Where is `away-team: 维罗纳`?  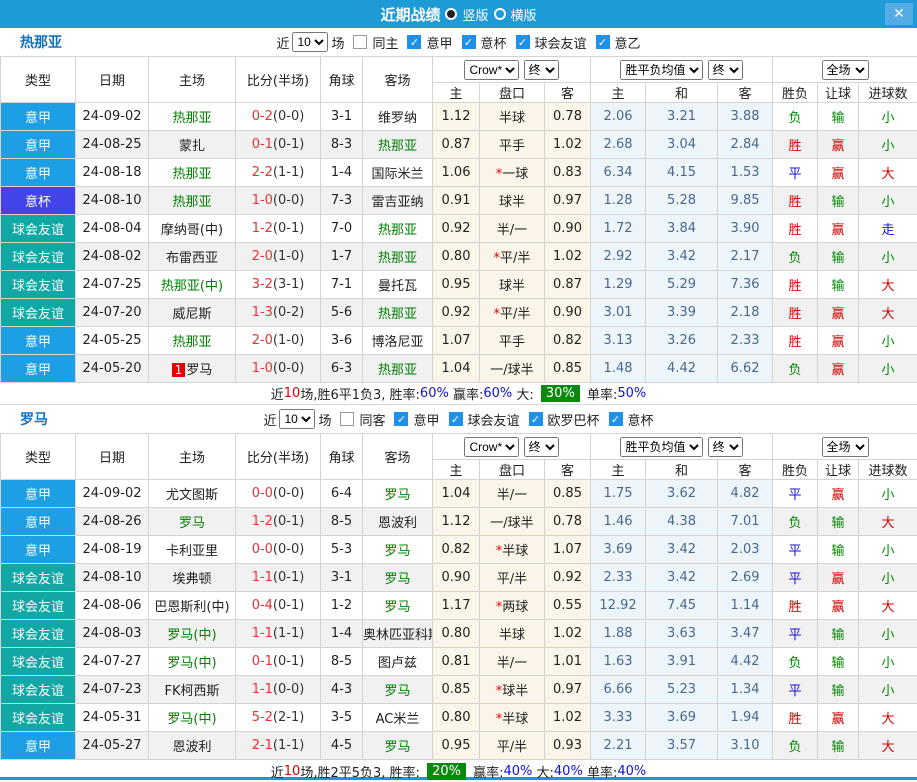 away-team: 维罗纳 is located at coordinates (398, 117).